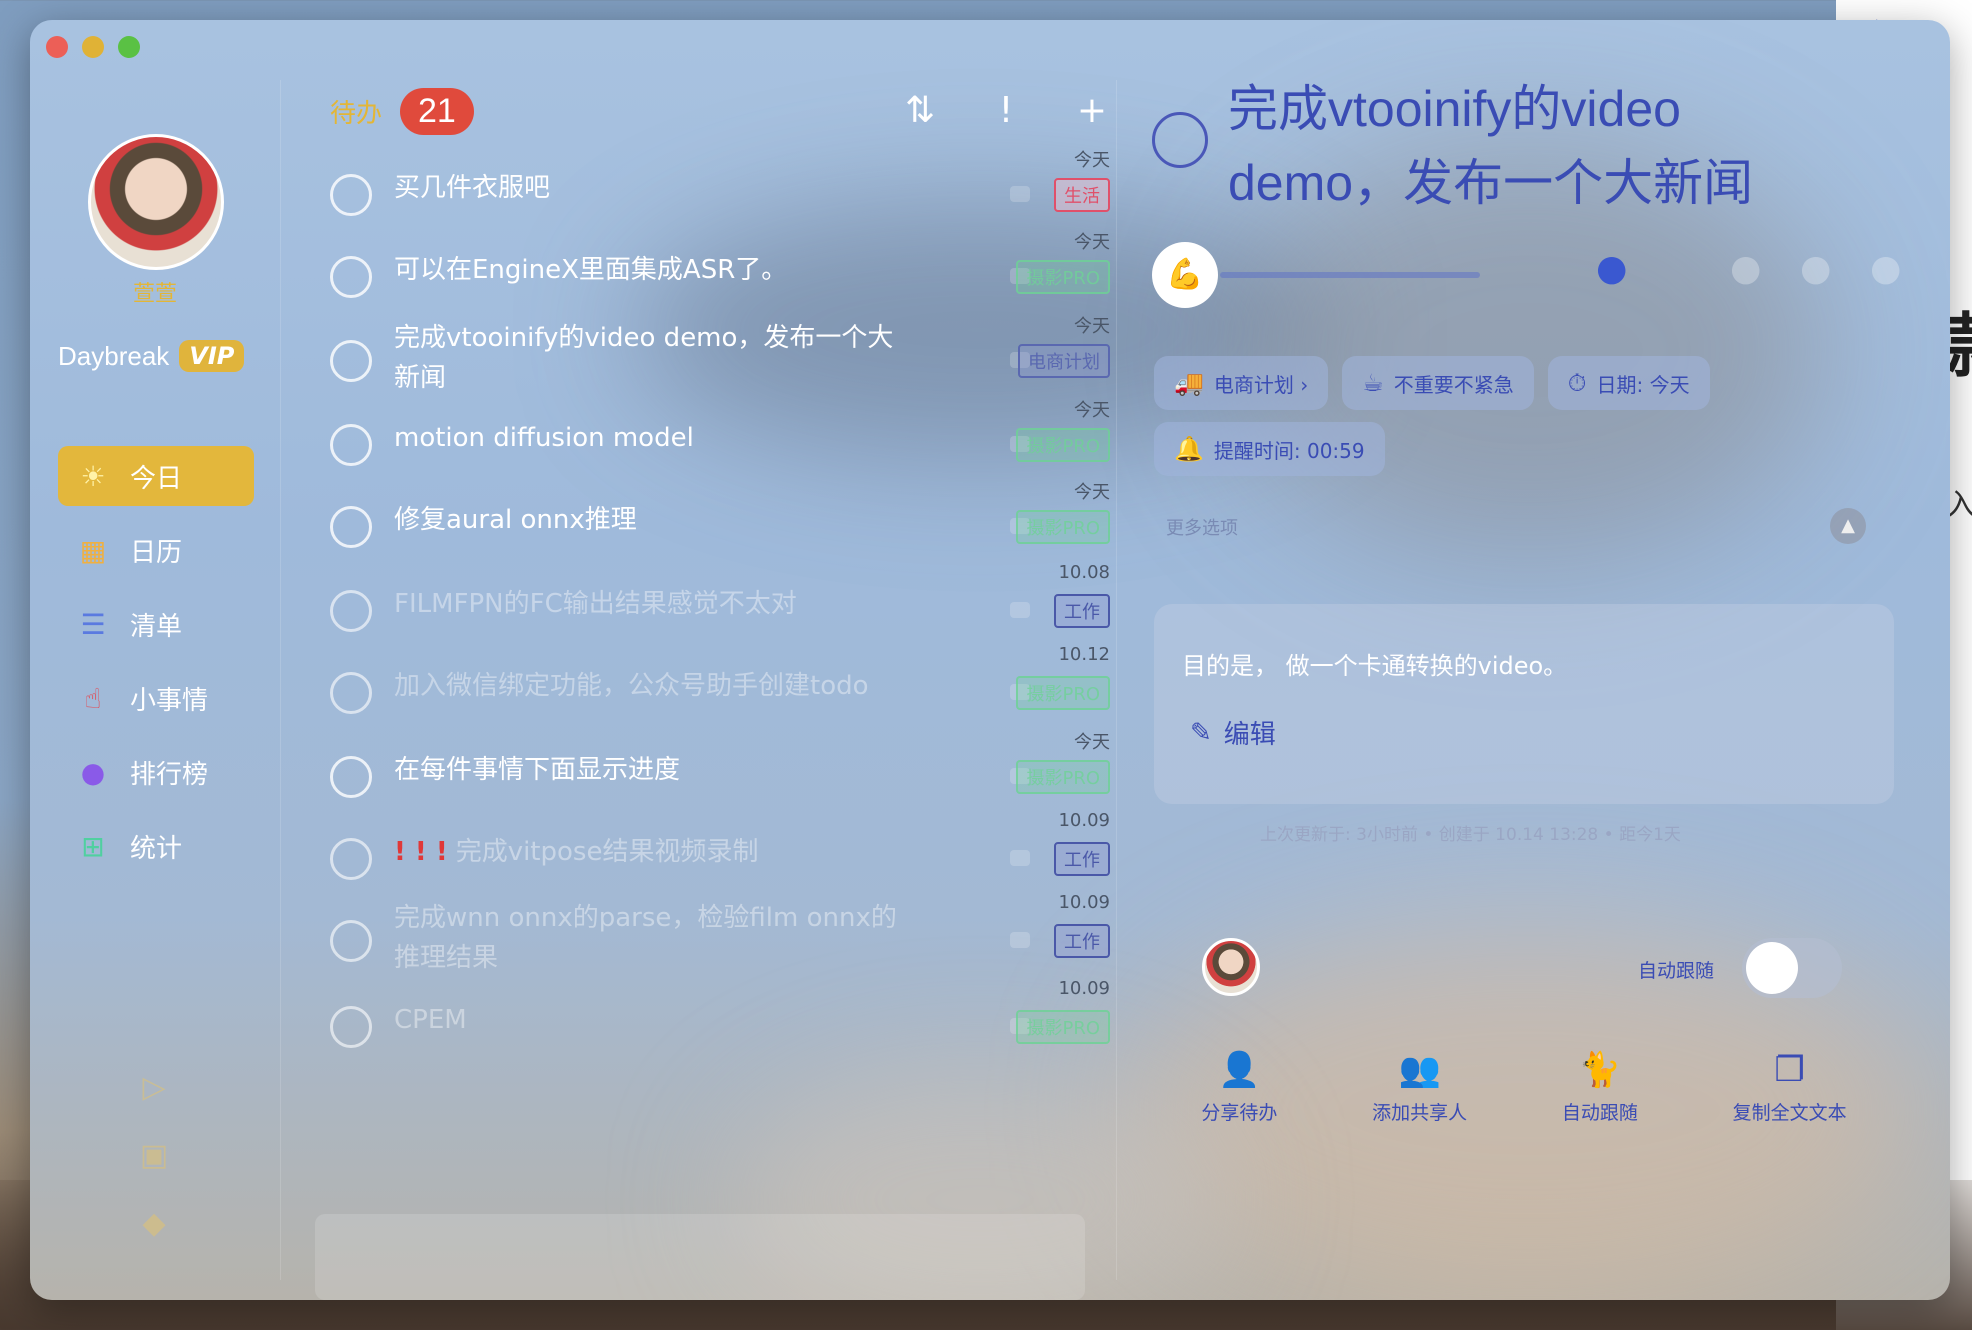 The width and height of the screenshot is (1972, 1330). What do you see at coordinates (1006, 110) in the screenshot?
I see `priority-icon: !` at bounding box center [1006, 110].